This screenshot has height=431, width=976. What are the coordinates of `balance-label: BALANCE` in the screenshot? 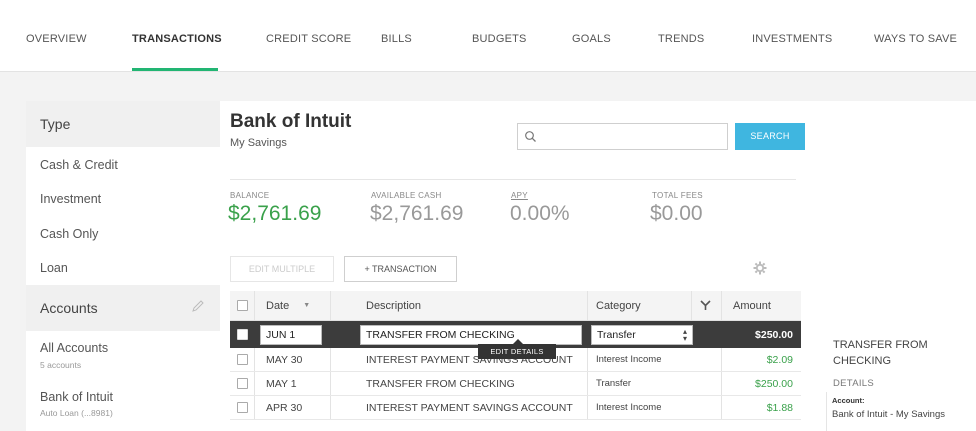 It's located at (250, 195).